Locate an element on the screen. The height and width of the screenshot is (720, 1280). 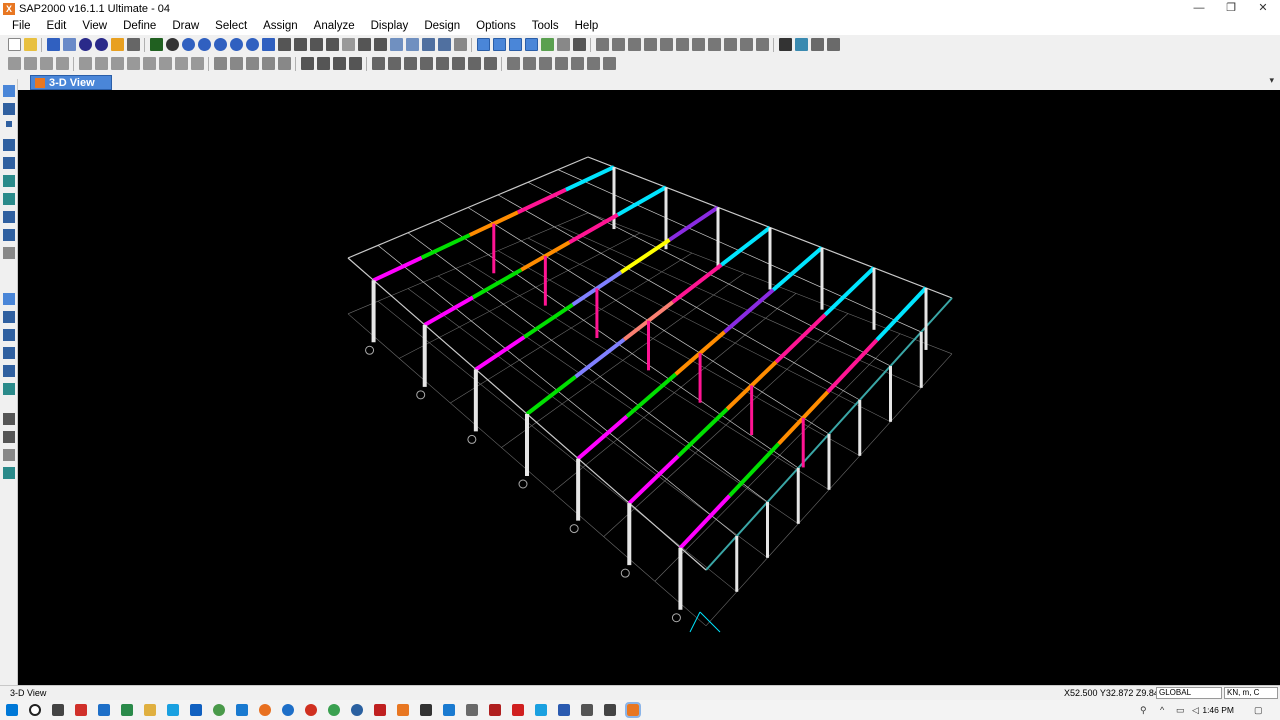
3d-view-icon is located at coordinates (284, 44).